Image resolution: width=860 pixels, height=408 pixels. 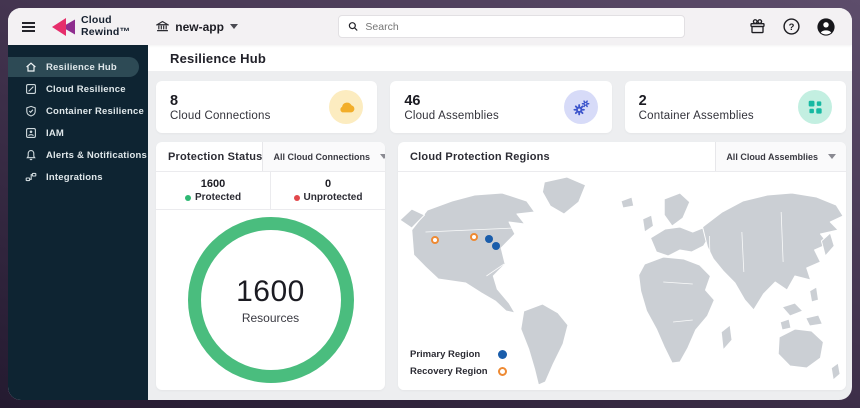 What do you see at coordinates (296, 197) in the screenshot?
I see `red-dot-icon` at bounding box center [296, 197].